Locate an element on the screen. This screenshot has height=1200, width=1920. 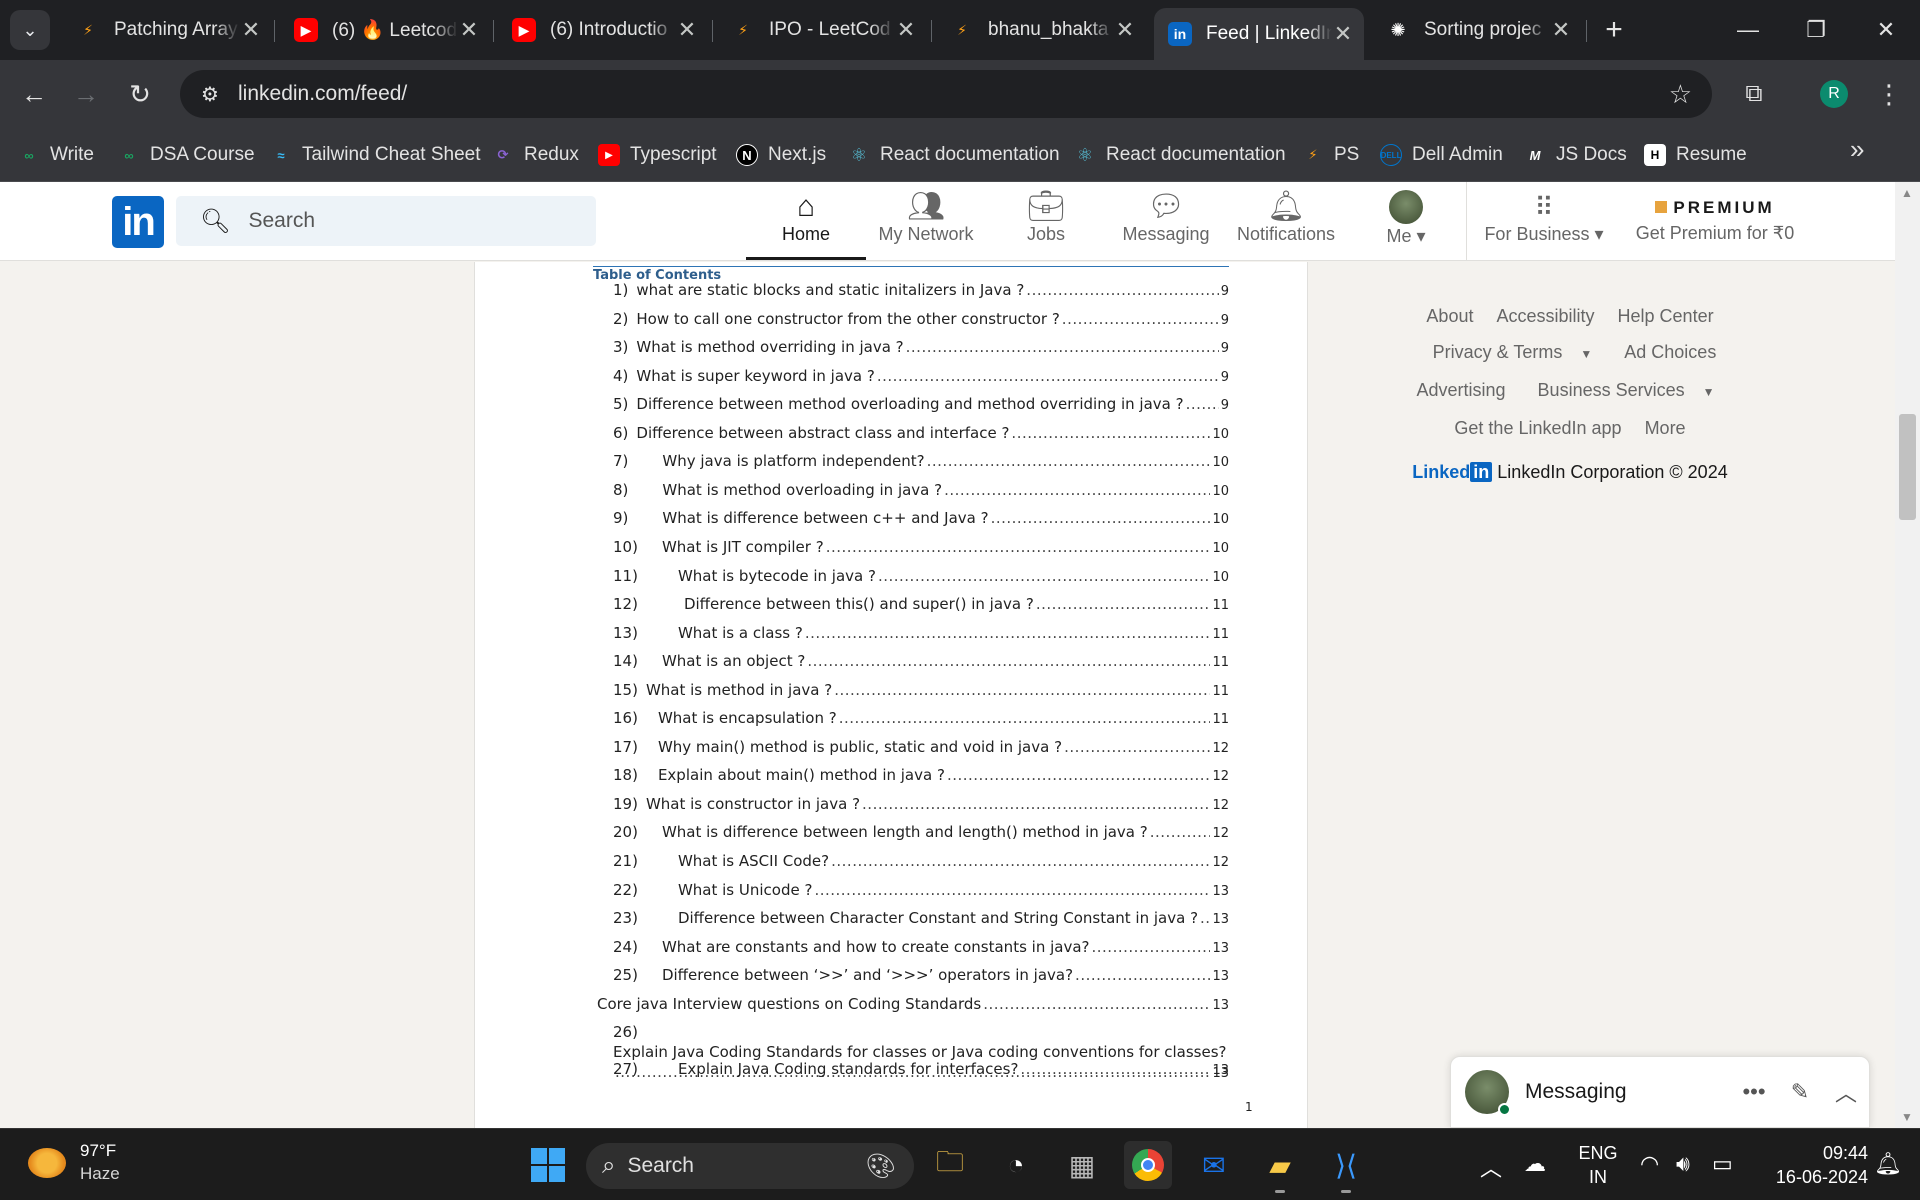
messaging-overlay: Messaging ••• ✎ ︿ is located at coordinates (1660, 1092).